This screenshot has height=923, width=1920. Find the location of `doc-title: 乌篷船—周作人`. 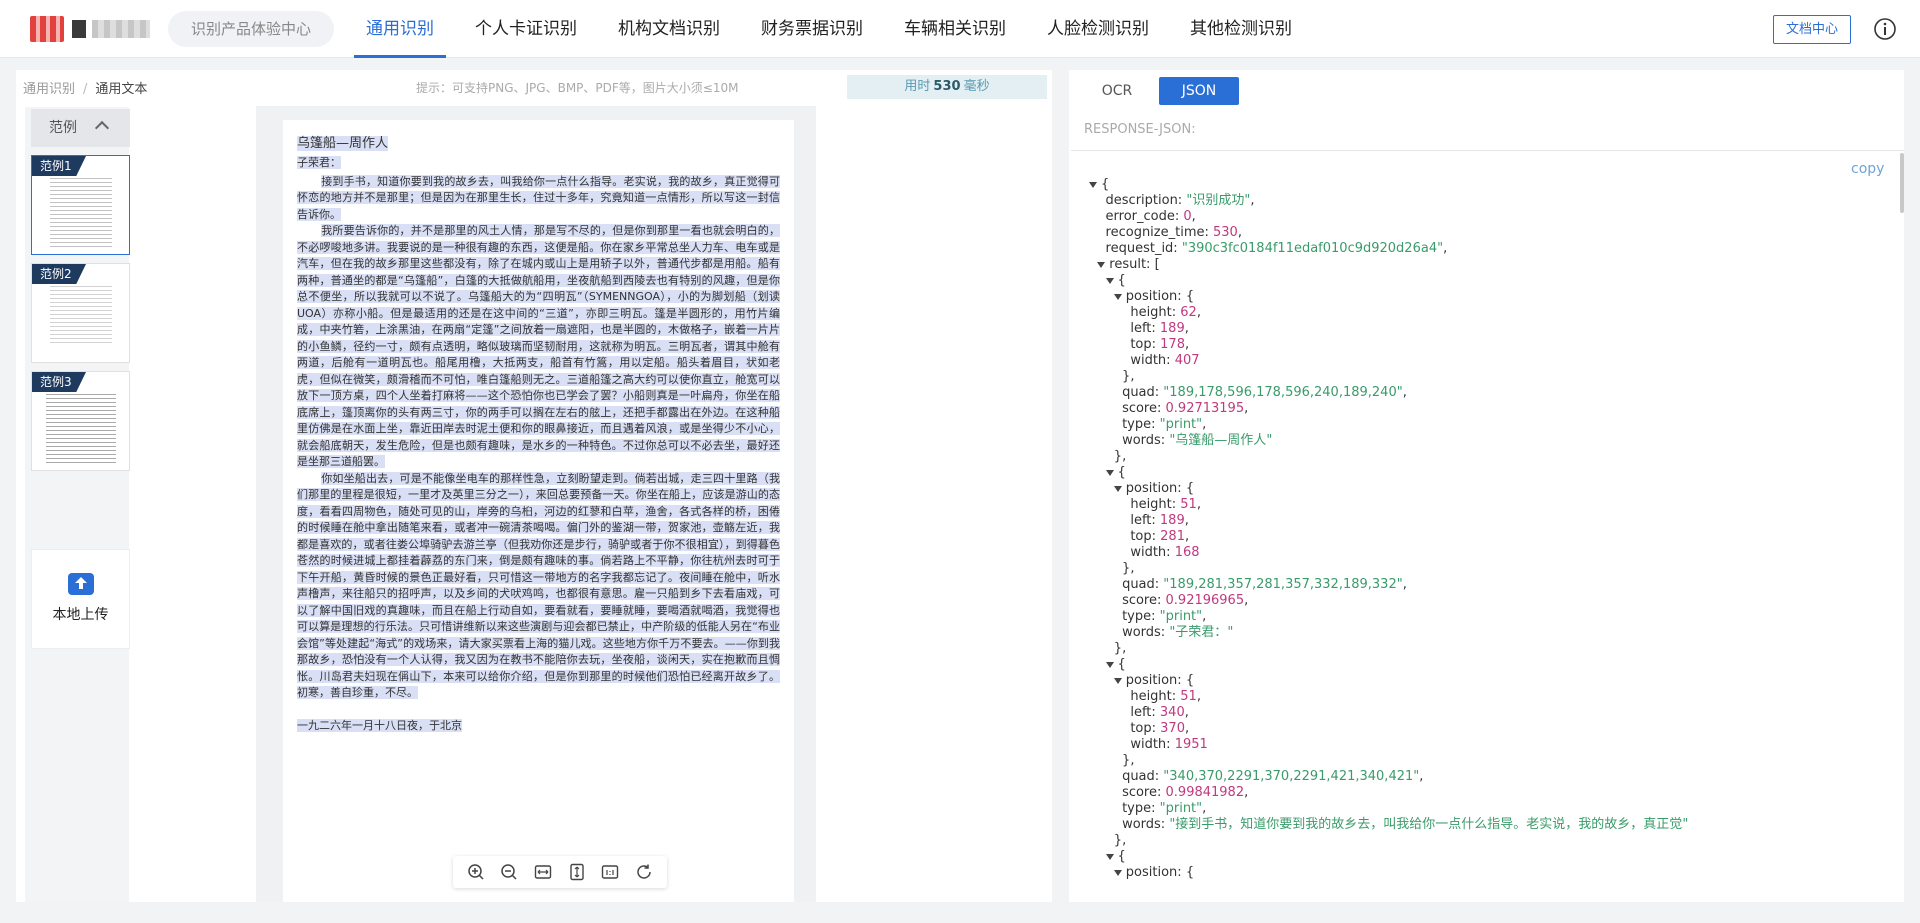

doc-title: 乌篷船—周作人 is located at coordinates (343, 143).